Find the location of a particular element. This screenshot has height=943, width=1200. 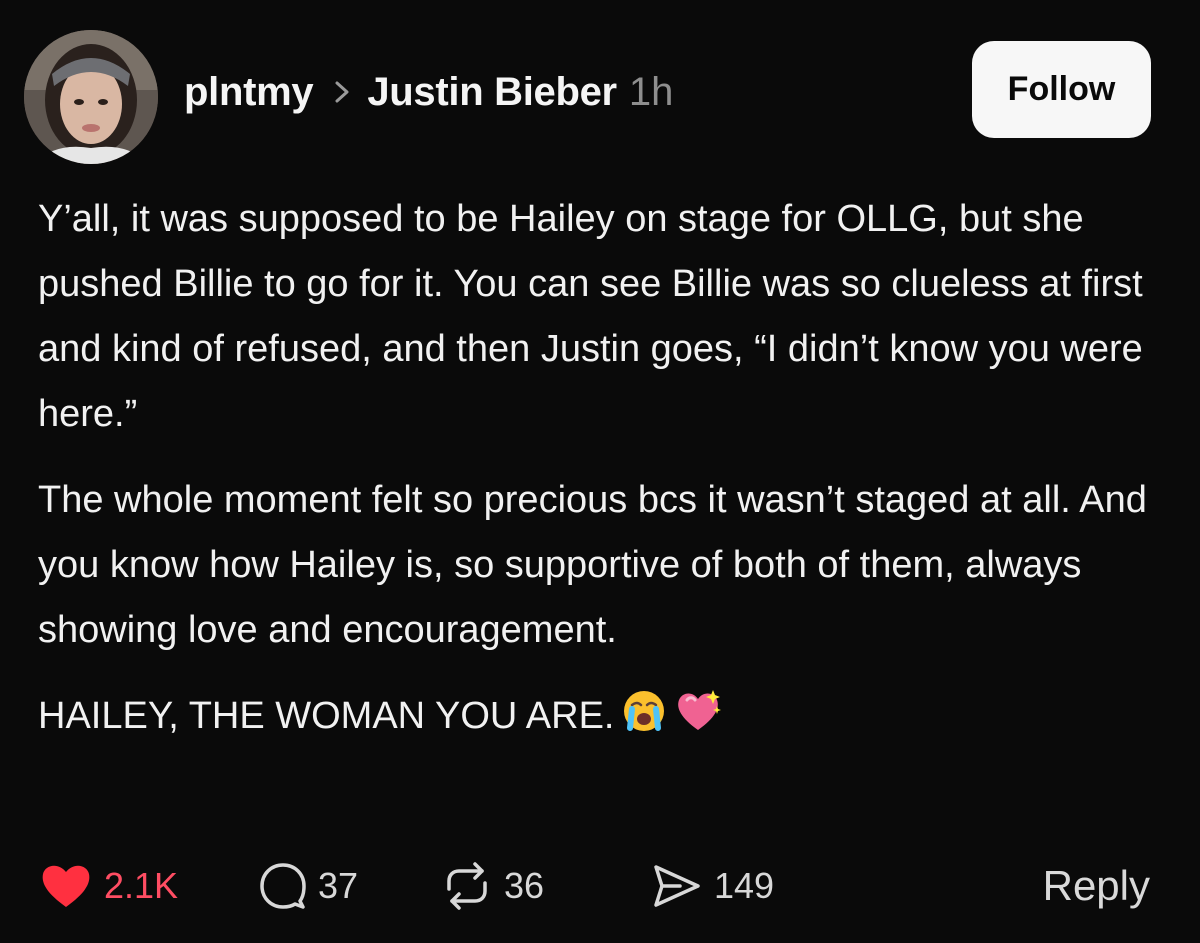

timestamp: 1h is located at coordinates (651, 91).